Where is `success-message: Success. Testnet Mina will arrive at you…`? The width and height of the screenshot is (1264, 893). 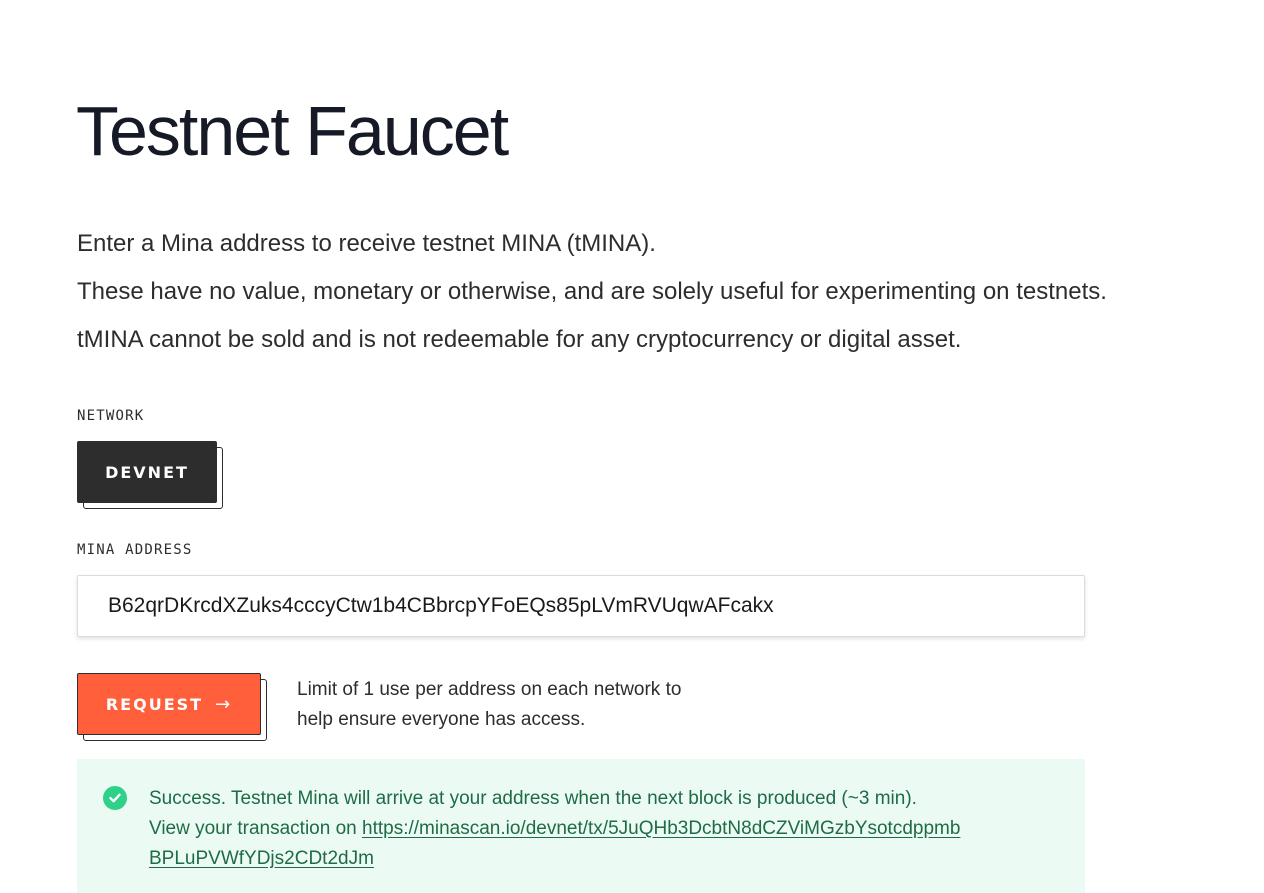 success-message: Success. Testnet Mina will arrive at you… is located at coordinates (604, 829).